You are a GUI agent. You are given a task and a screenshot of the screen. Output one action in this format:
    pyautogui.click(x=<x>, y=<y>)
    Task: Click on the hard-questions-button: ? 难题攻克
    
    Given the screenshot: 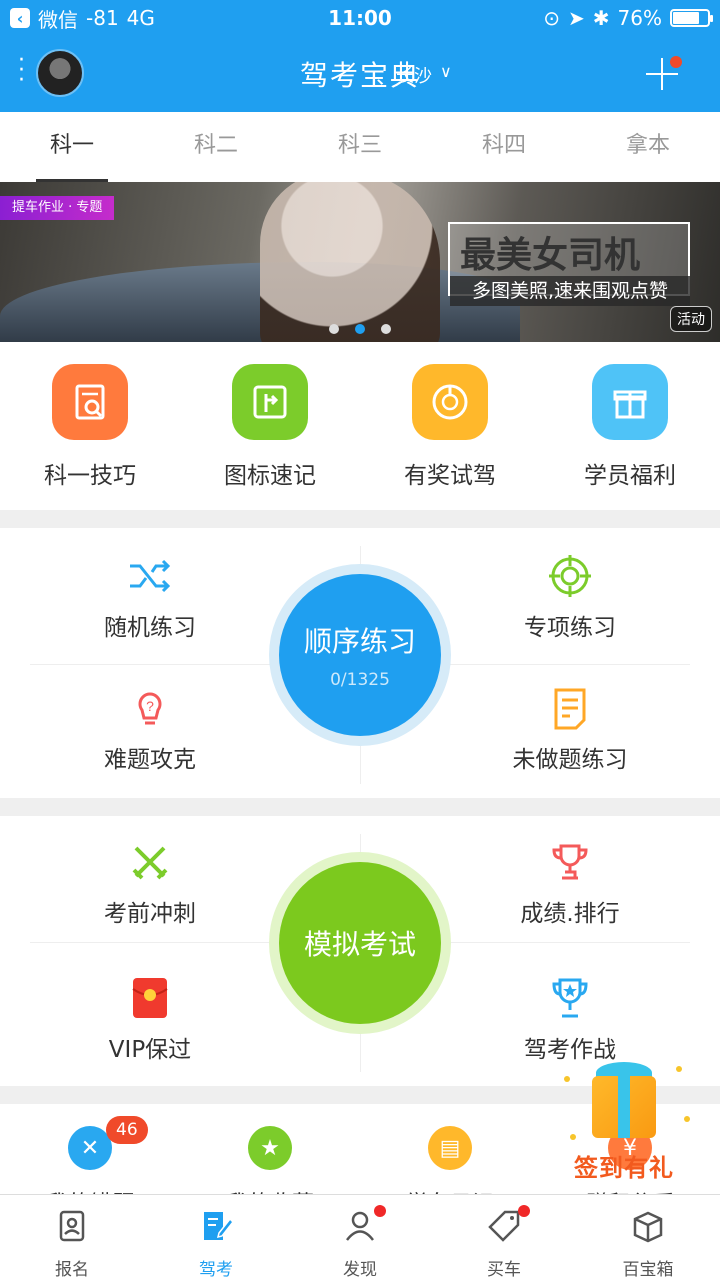 What is the action you would take?
    pyautogui.click(x=150, y=730)
    